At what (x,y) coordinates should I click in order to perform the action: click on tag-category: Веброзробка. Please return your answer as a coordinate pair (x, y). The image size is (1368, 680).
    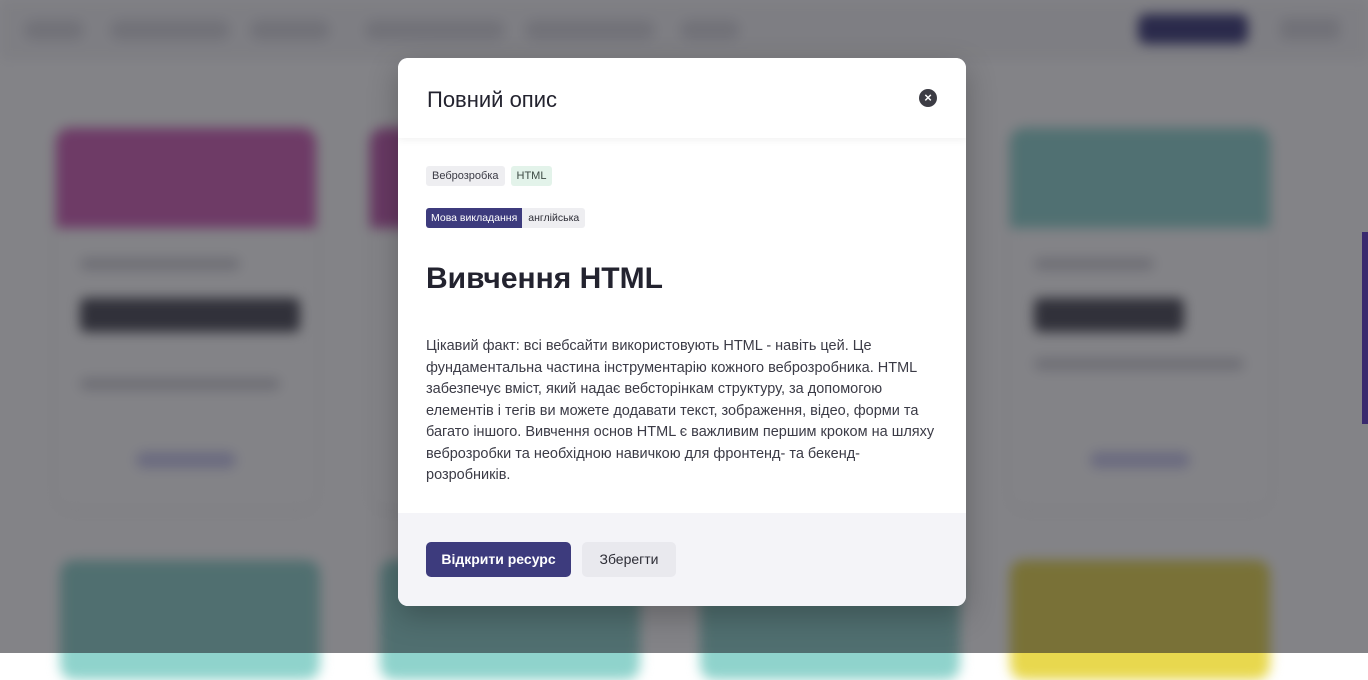
    Looking at the image, I should click on (465, 176).